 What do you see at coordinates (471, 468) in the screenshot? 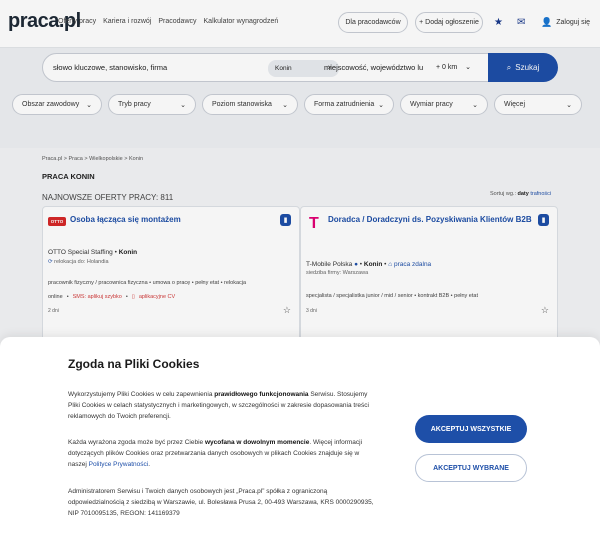
I see `accept-selected-button: AKCEPTUJ WYBRANE` at bounding box center [471, 468].